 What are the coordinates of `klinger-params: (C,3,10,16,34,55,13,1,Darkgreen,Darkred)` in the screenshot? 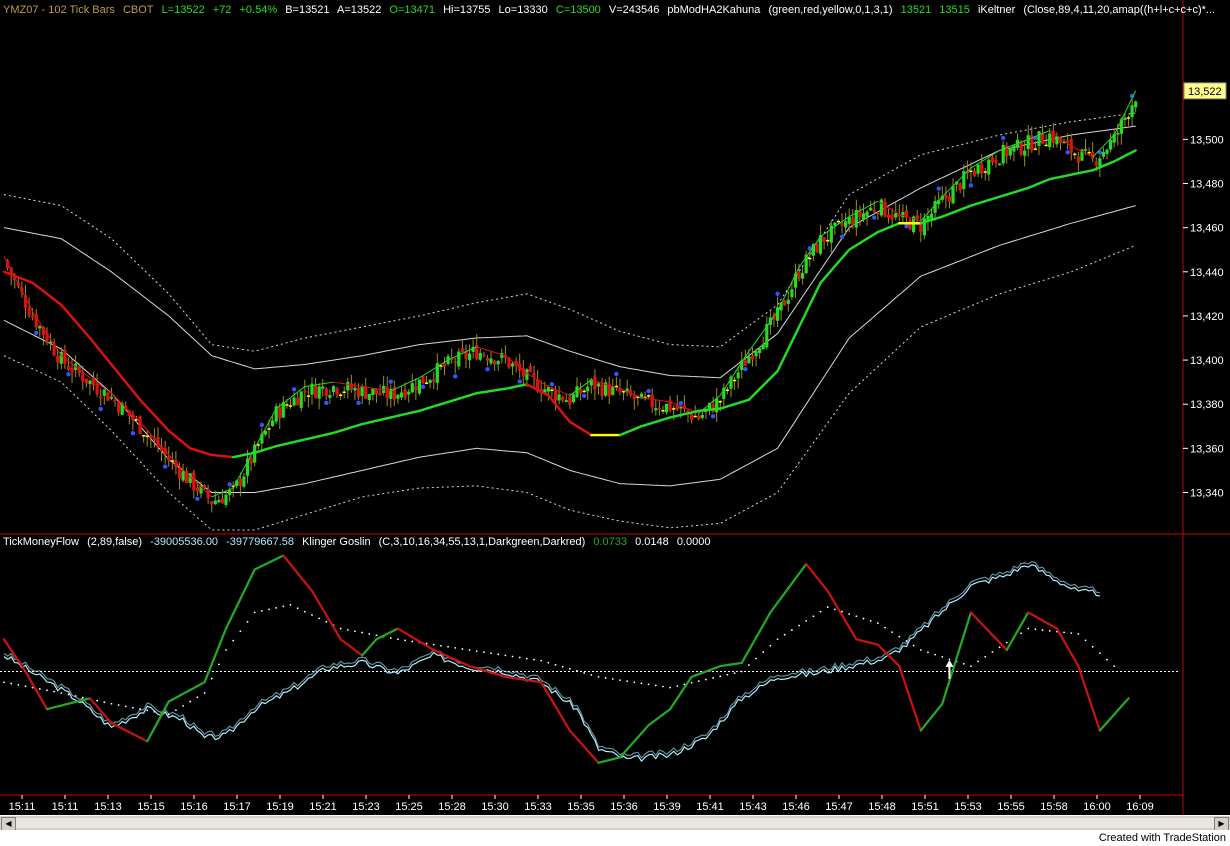 It's located at (482, 542).